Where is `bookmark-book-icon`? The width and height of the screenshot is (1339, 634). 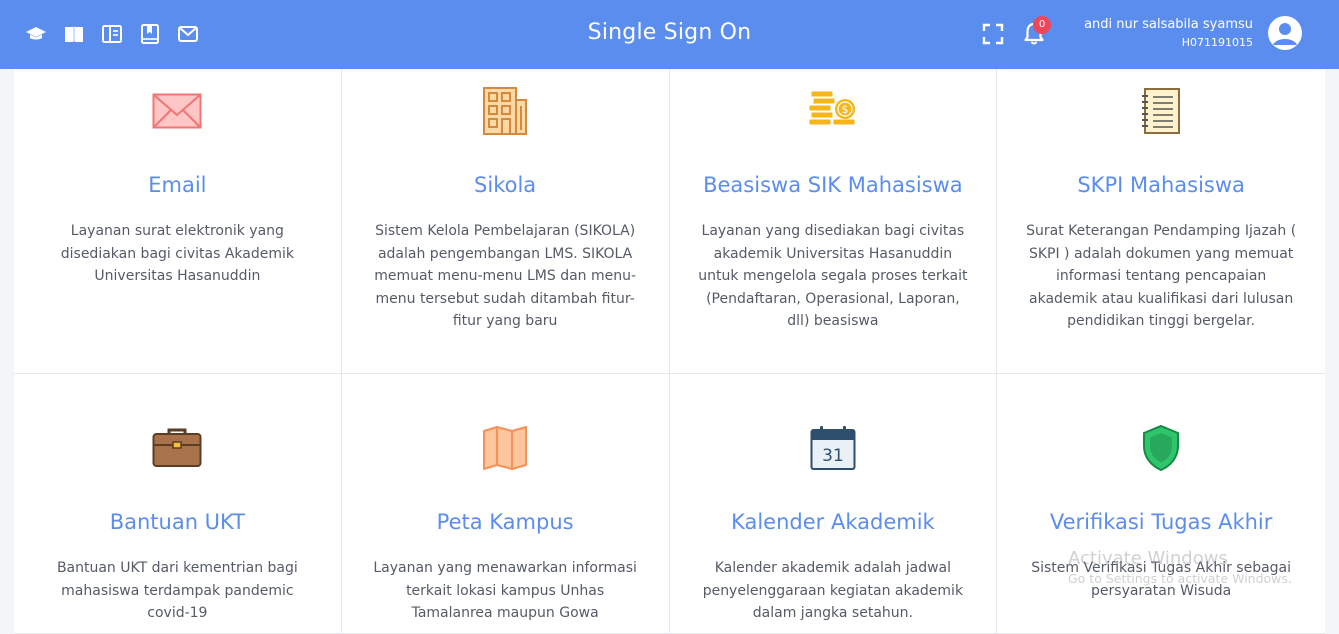 bookmark-book-icon is located at coordinates (150, 34).